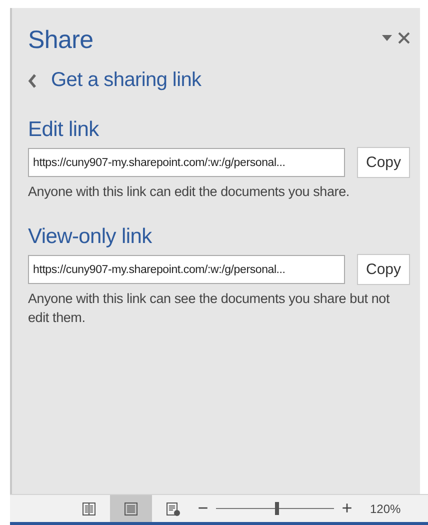  I want to click on pane-subtitle: Get a sharing link, so click(126, 80).